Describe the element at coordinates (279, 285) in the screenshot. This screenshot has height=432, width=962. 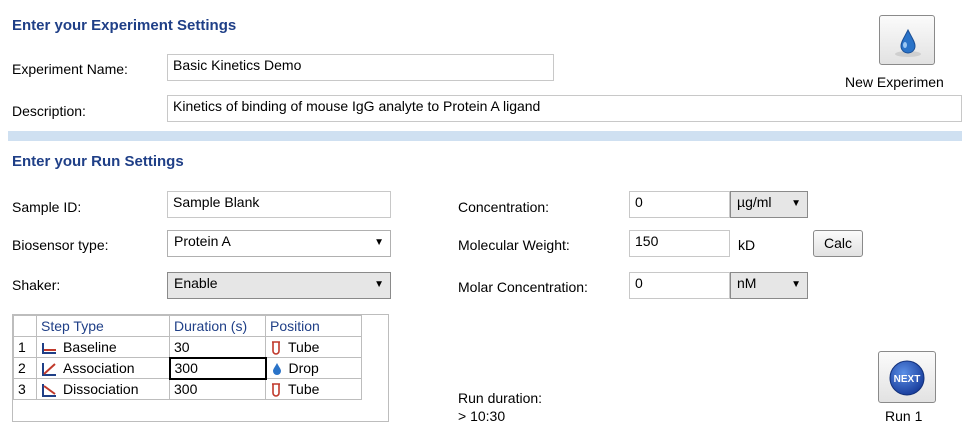
I see `shaker-select: Enable ▼` at that location.